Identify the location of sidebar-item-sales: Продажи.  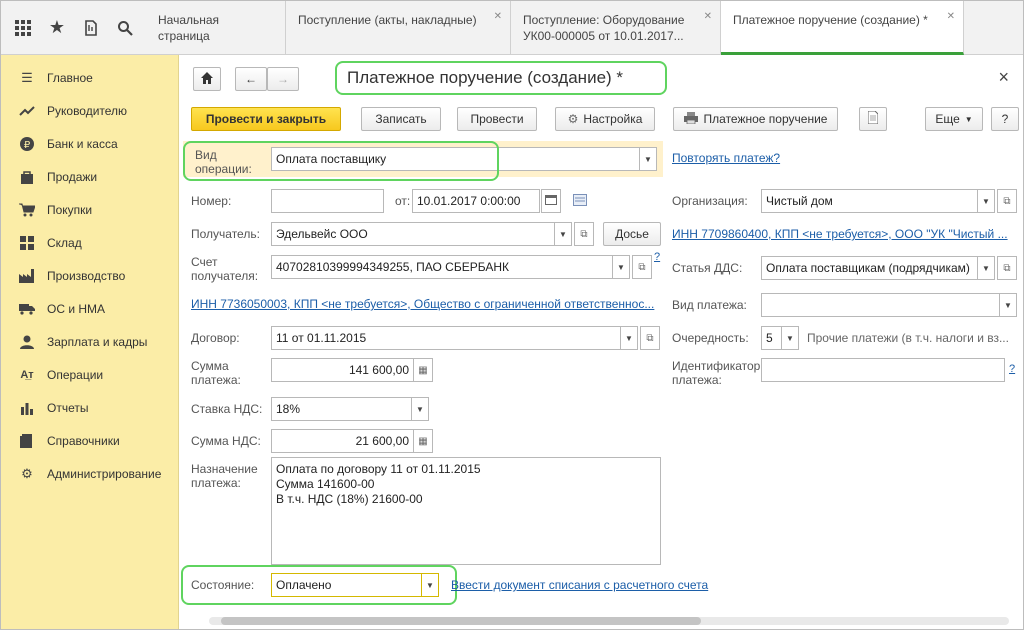
(89, 176).